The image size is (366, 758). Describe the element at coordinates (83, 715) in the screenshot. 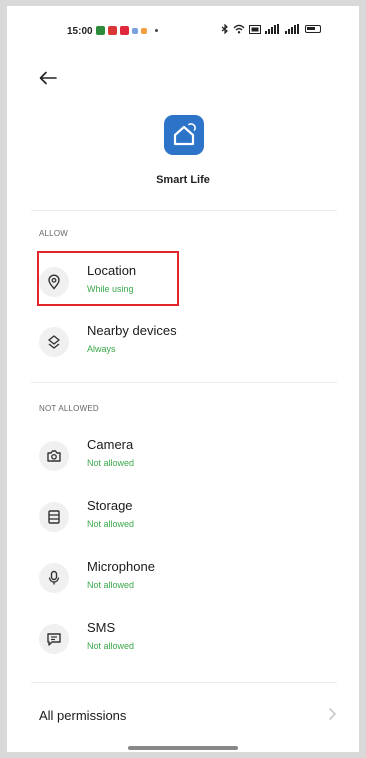

I see `all-permissions-label: All permissions` at that location.